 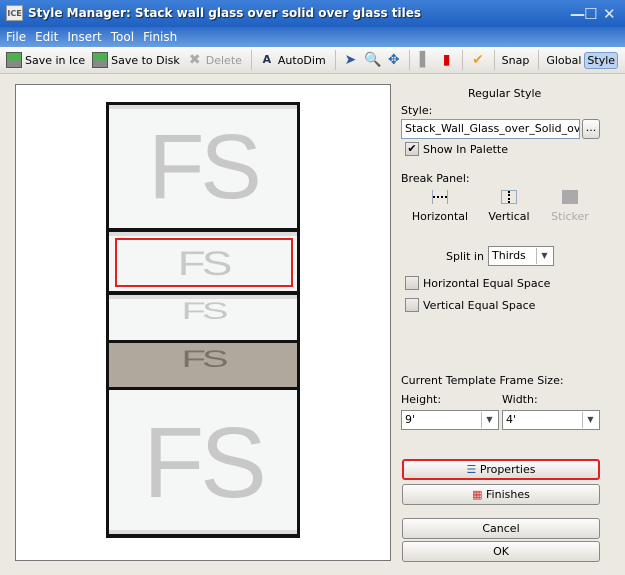 I want to click on minimize-button: —, so click(x=577, y=14).